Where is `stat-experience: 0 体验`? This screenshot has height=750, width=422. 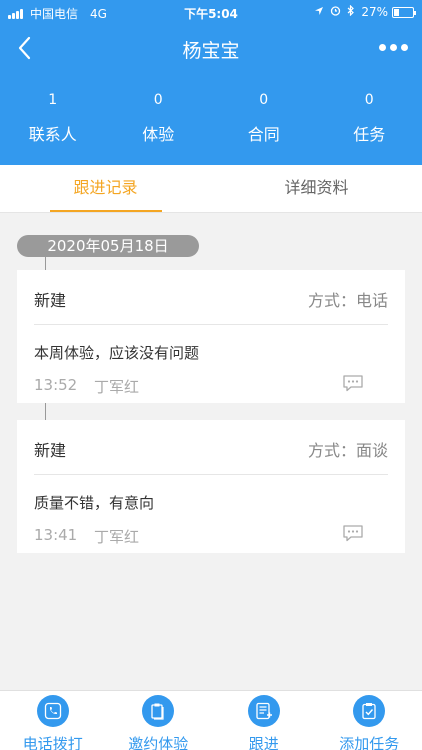
stat-experience: 0 体验 is located at coordinates (159, 118).